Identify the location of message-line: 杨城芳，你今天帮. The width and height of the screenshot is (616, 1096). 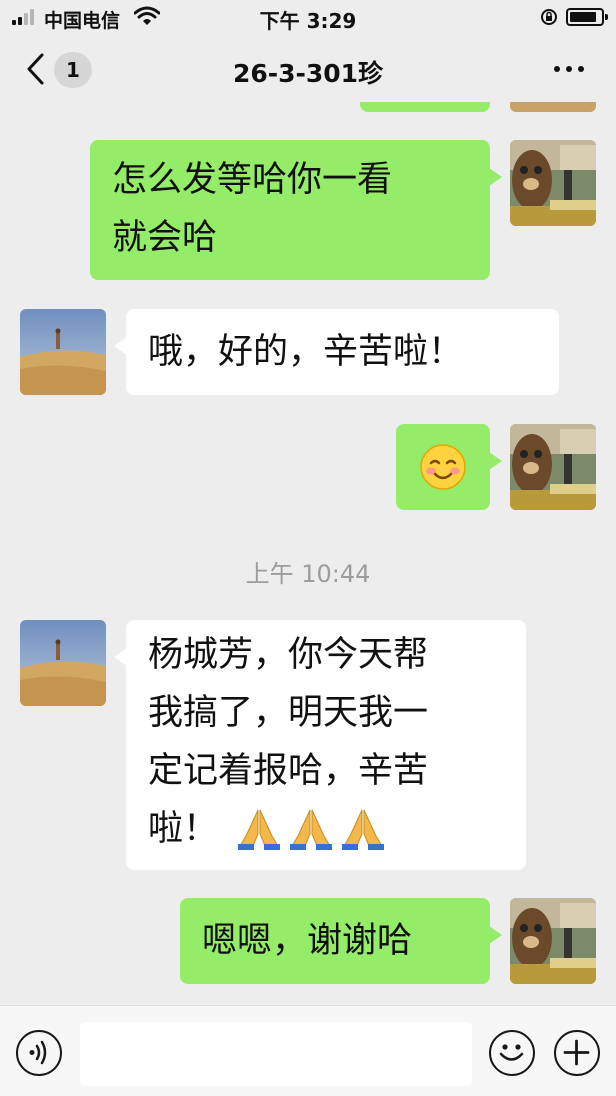
(288, 655).